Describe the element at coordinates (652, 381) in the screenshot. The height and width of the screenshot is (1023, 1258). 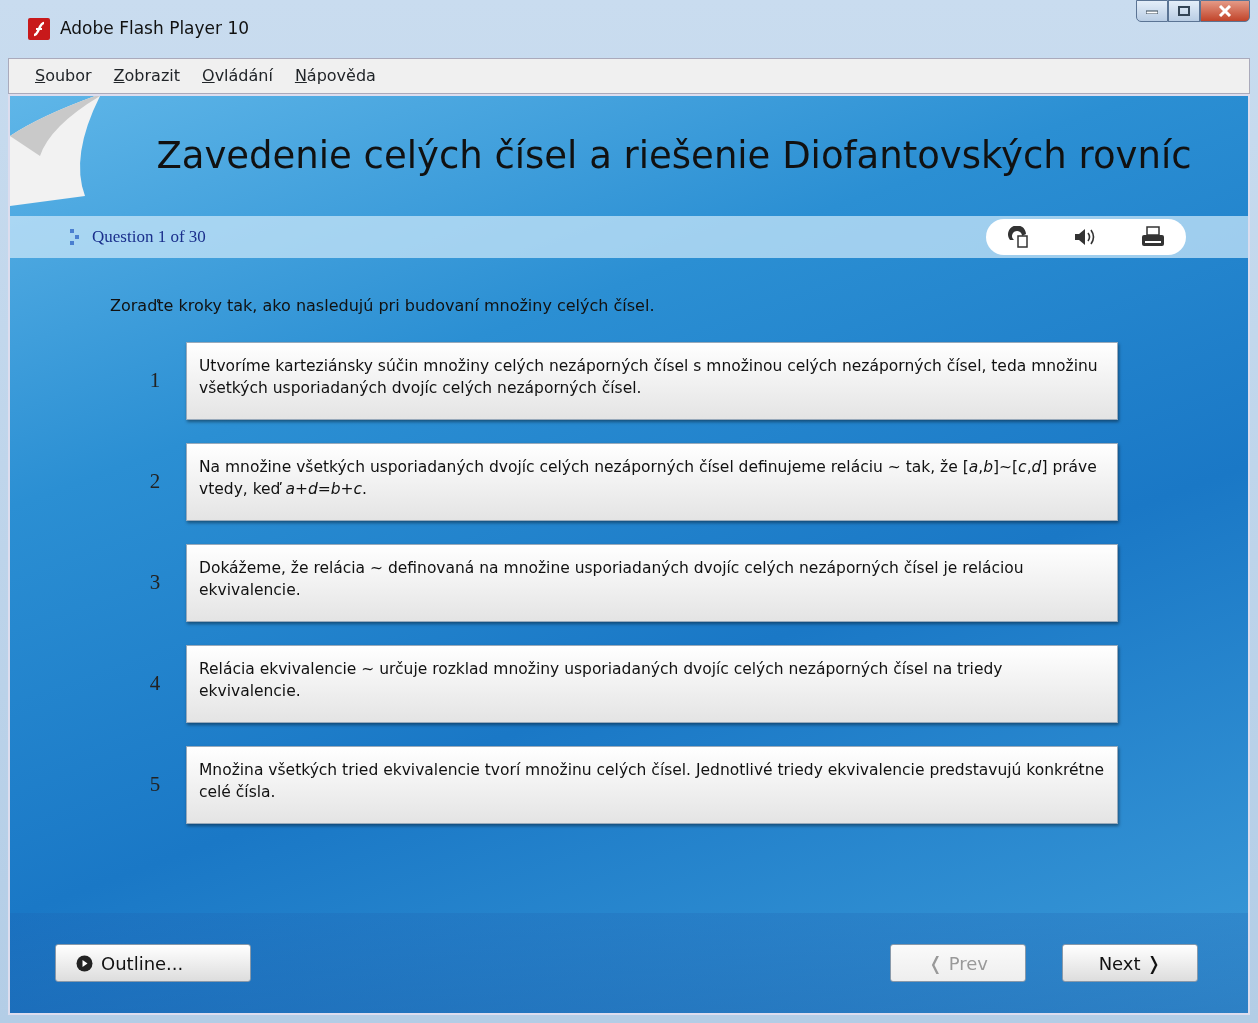
I see `step-card: Utvoríme karteziánsky súčin množiny celých nezáporných čísel s množinou celých nezáporných čísel, teda množinu všetkých usporiadaných dvojíc celých nezáporných čísel.` at that location.